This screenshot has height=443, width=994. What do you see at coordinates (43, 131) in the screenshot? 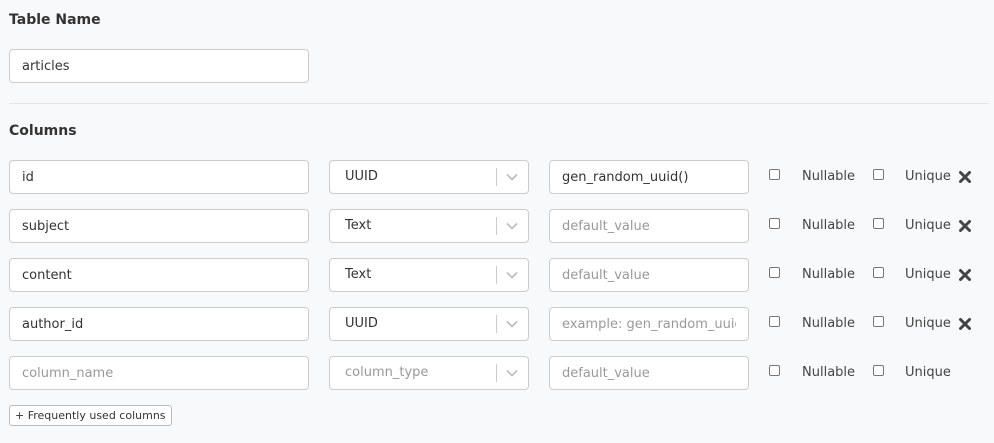
I see `columns-heading: Columns` at bounding box center [43, 131].